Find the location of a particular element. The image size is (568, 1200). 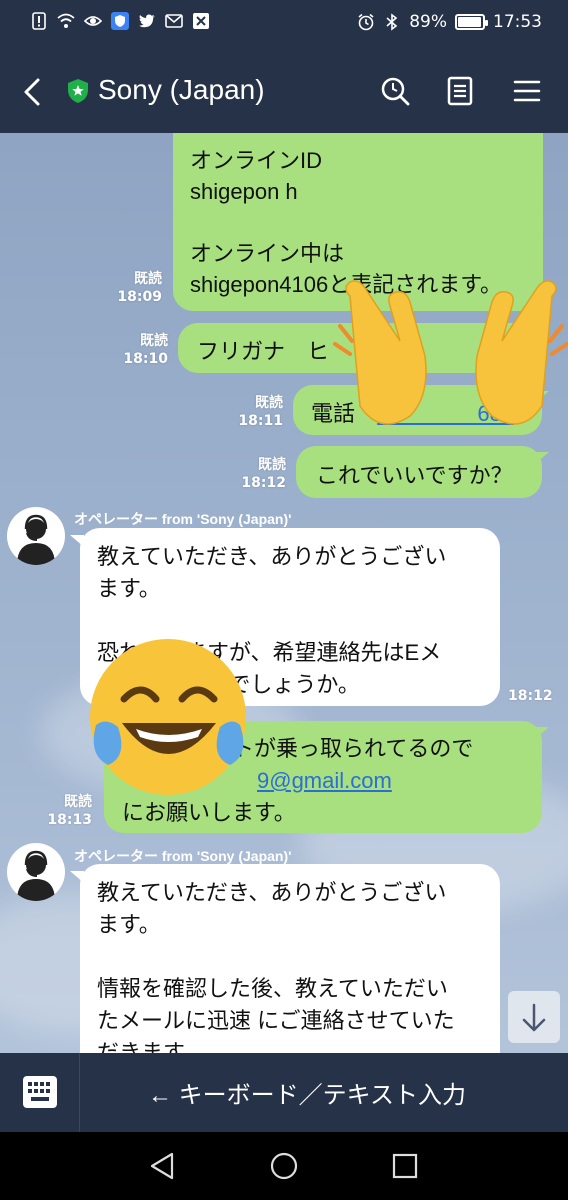

message-line: たメールに迅速 にご連絡させていた is located at coordinates (276, 1020).